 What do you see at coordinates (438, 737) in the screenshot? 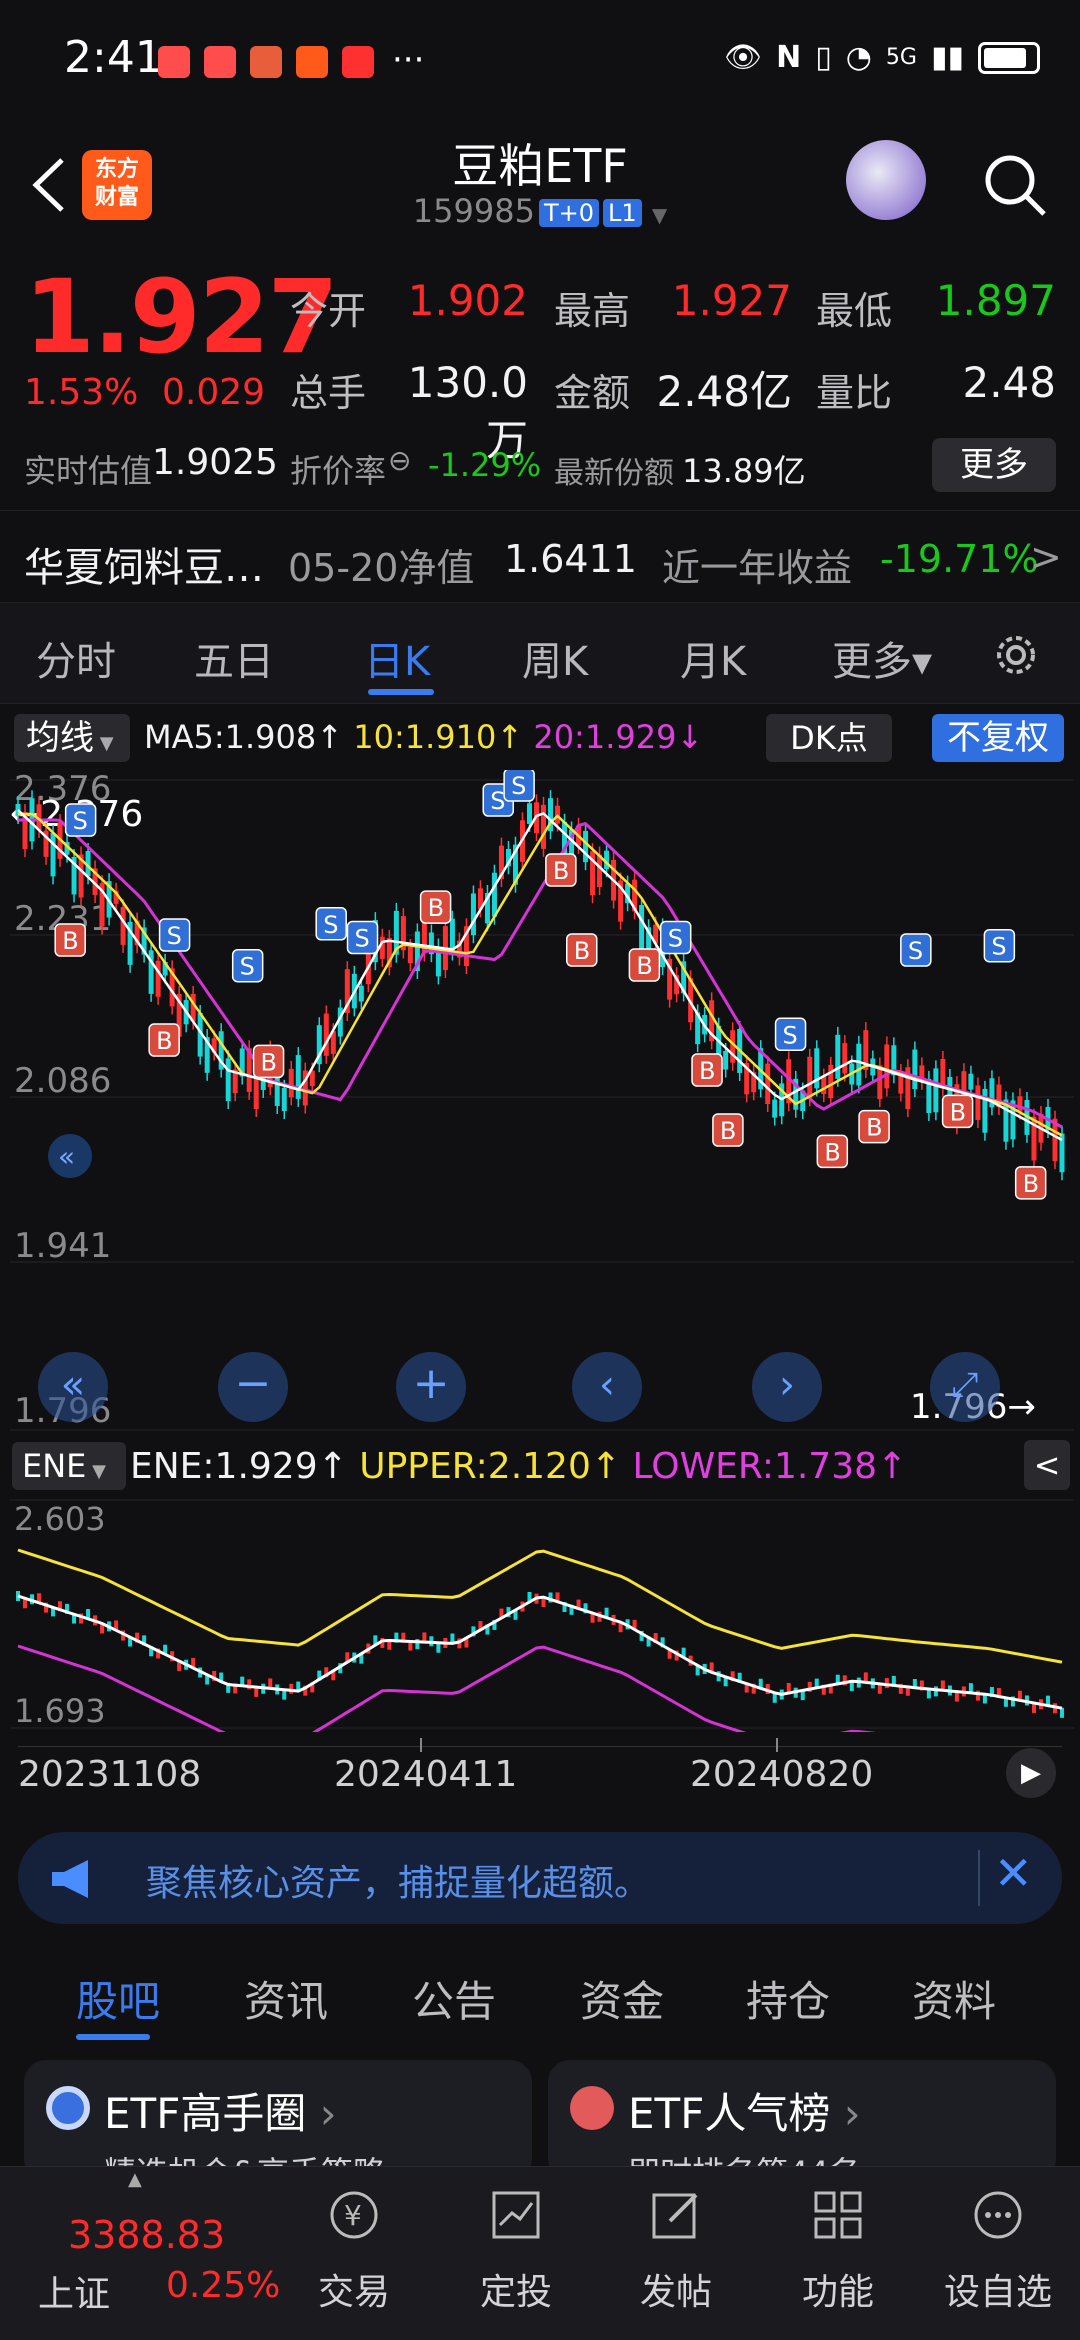
I see `ma10-value: 10:1.910↑` at bounding box center [438, 737].